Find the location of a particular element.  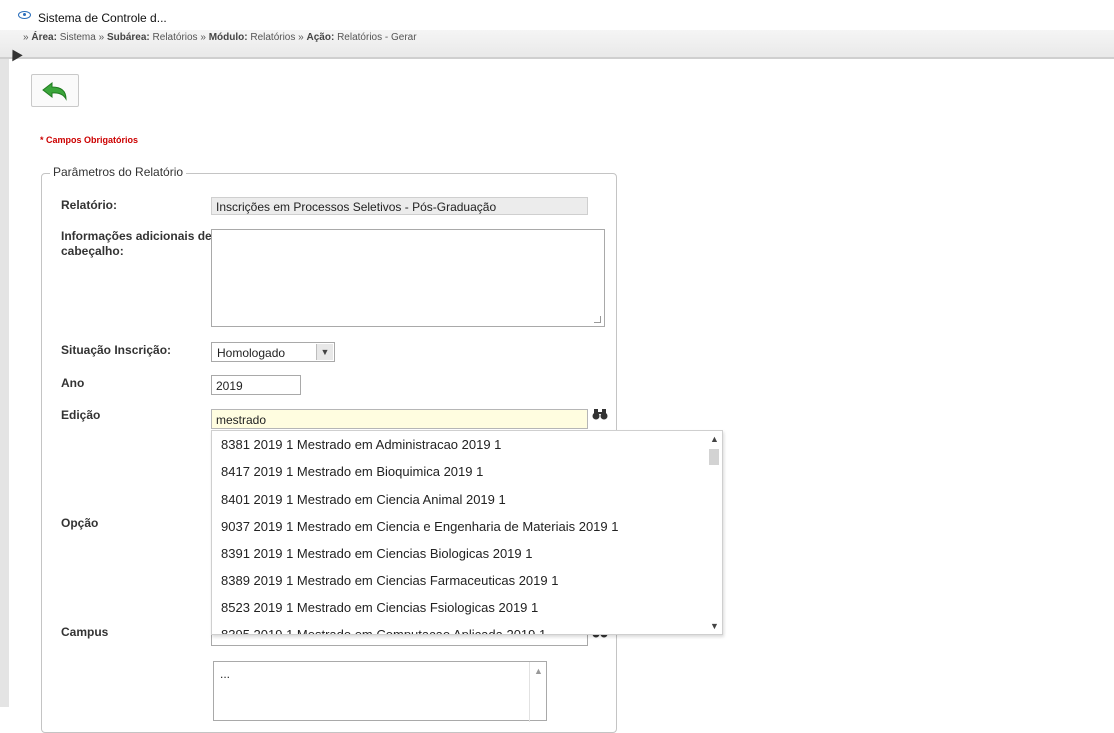

fieldset-legend: Parâmetros do Relatório is located at coordinates (118, 172).